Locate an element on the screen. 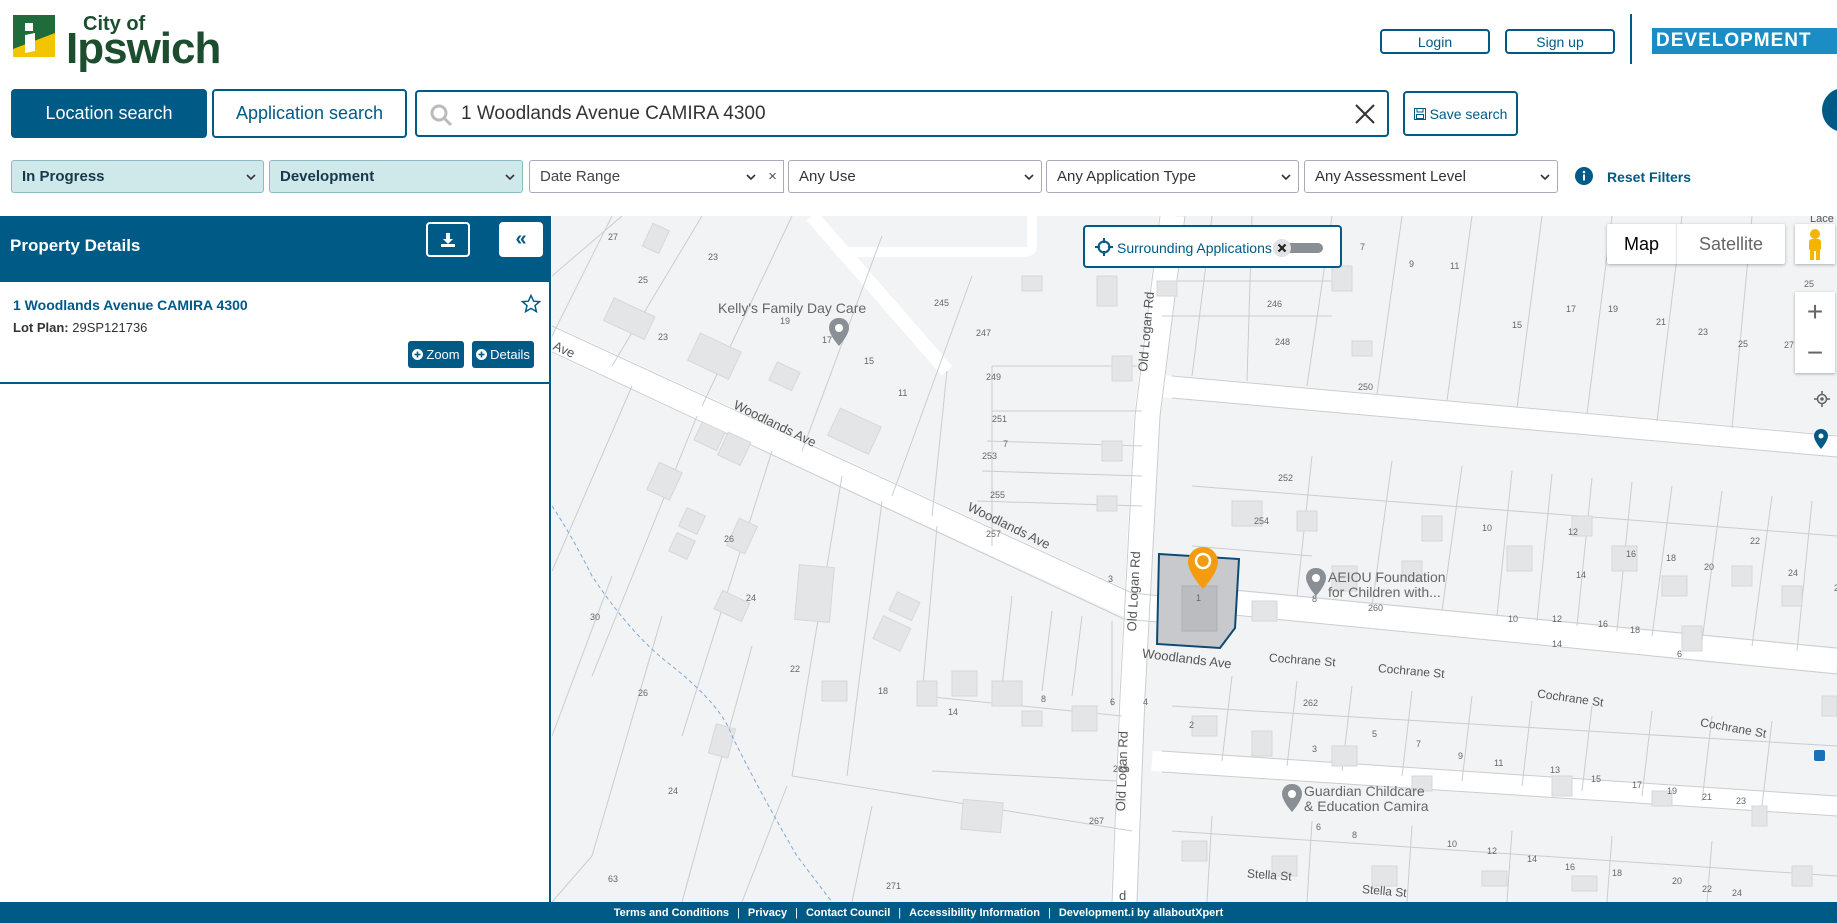  lot-number: 12 is located at coordinates (1573, 532).